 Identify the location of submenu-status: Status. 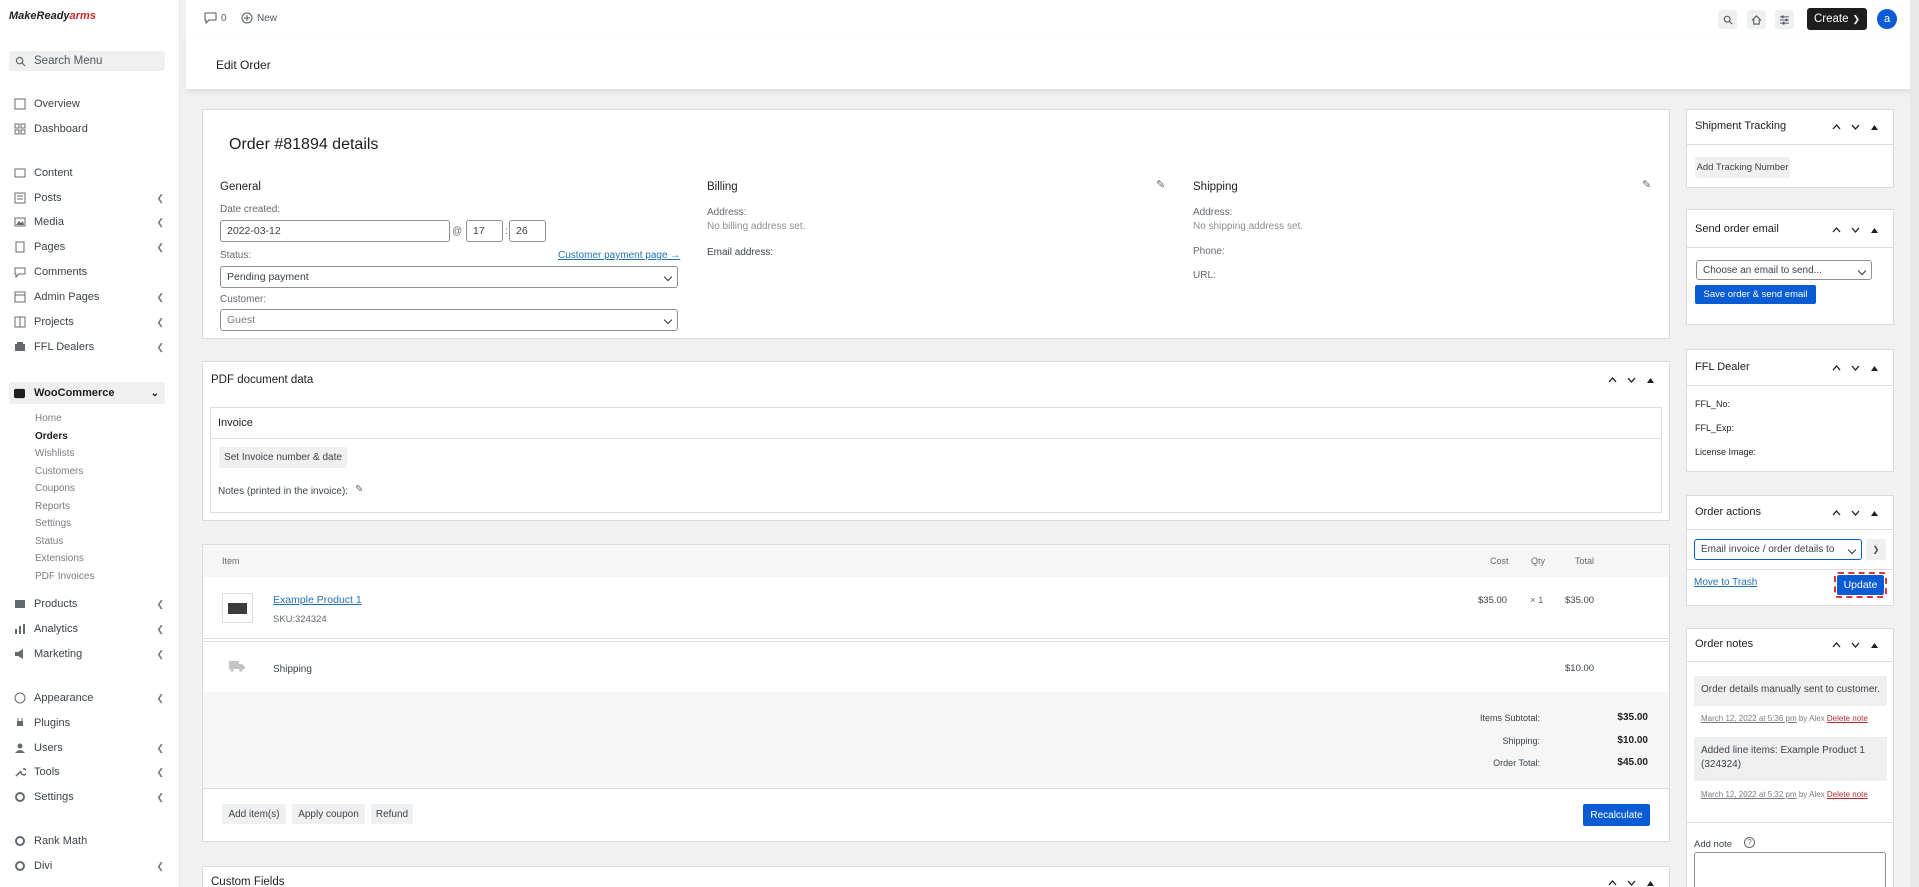
(49, 541).